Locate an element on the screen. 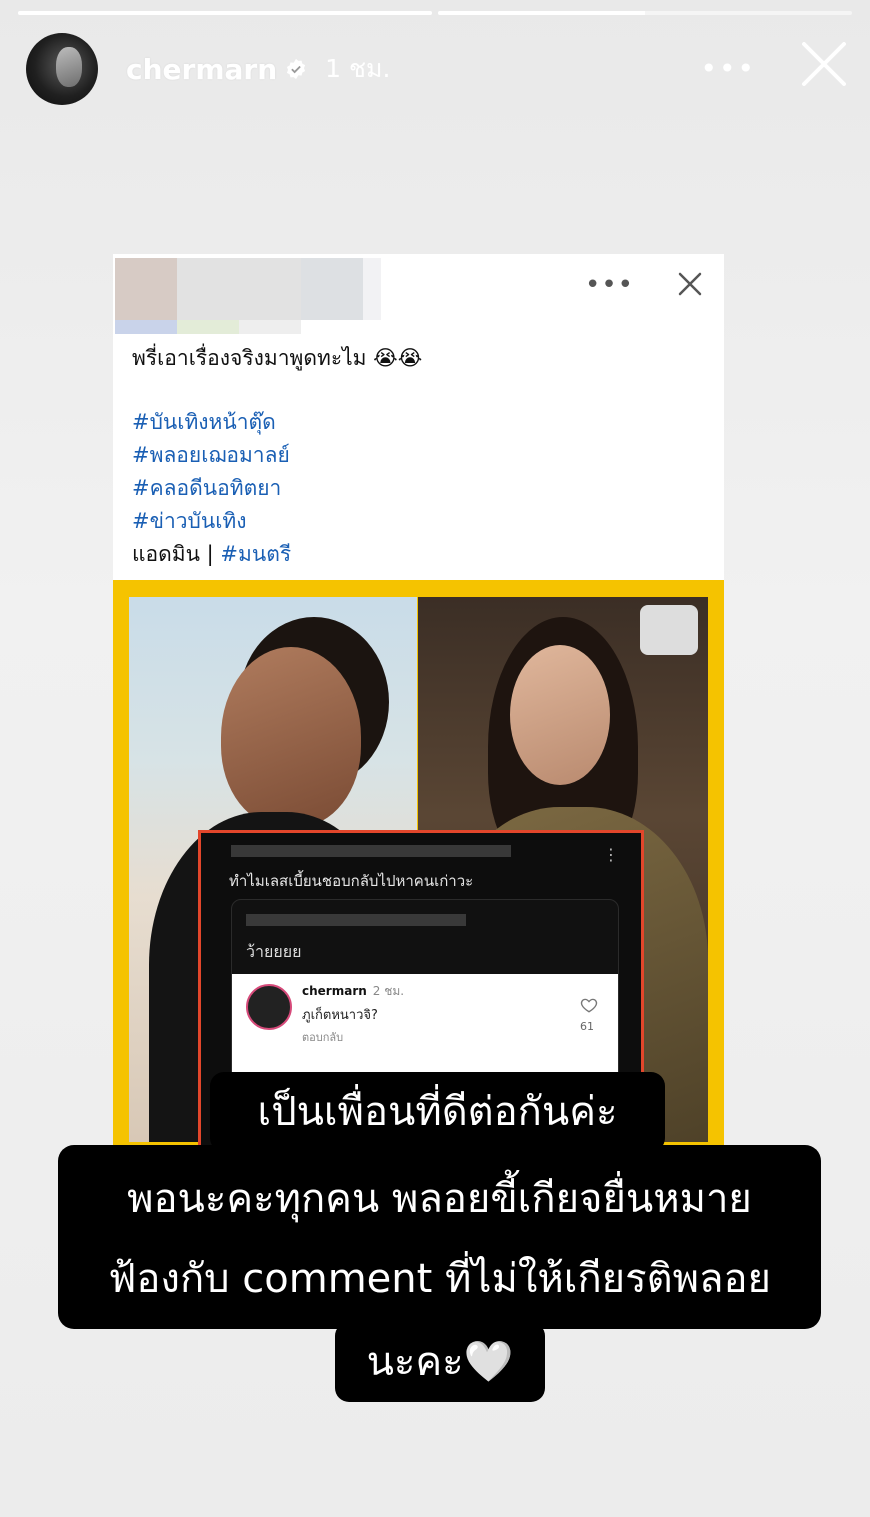  more-horizontal-icon: ••• is located at coordinates (728, 68).